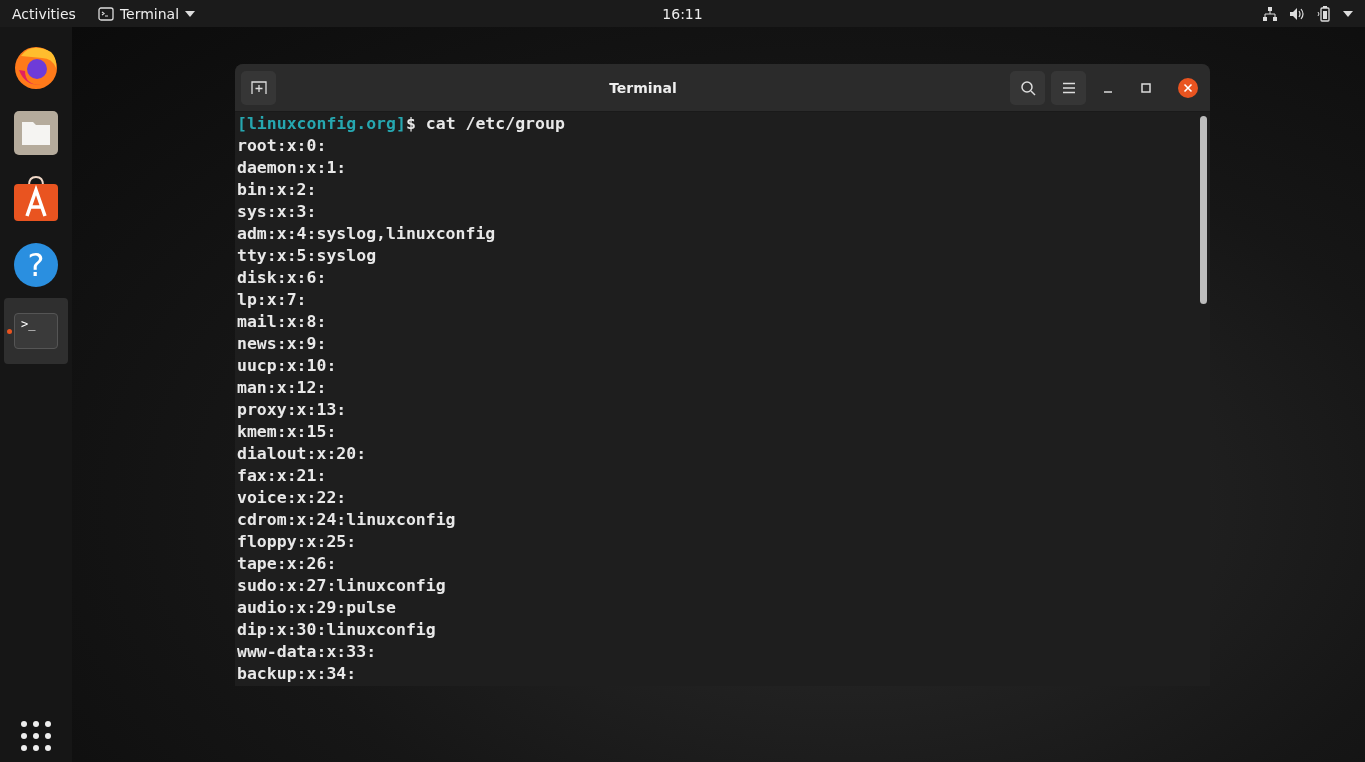  Describe the element at coordinates (277, 190) in the screenshot. I see `output-line: bin:x:2:` at that location.